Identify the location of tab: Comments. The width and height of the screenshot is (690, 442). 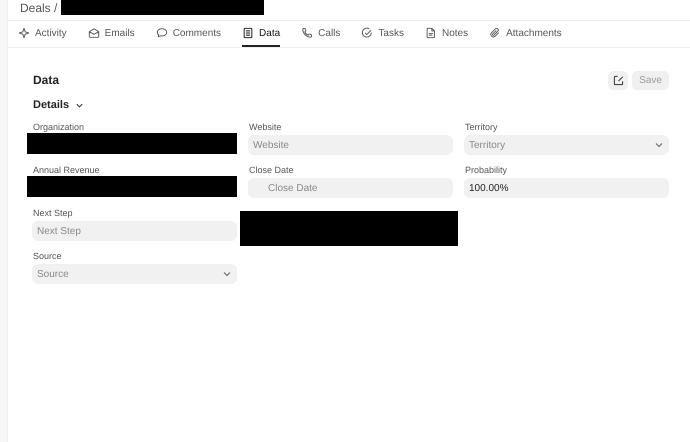
(189, 34).